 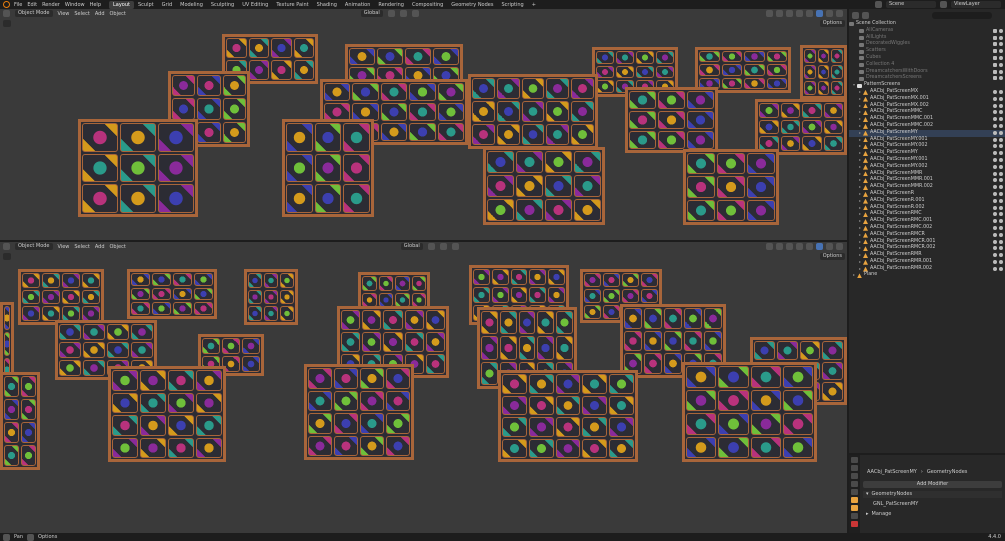 What do you see at coordinates (927, 228) in the screenshot?
I see `object-row: ▸ AACbj_PatScreenRMC.002` at bounding box center [927, 228].